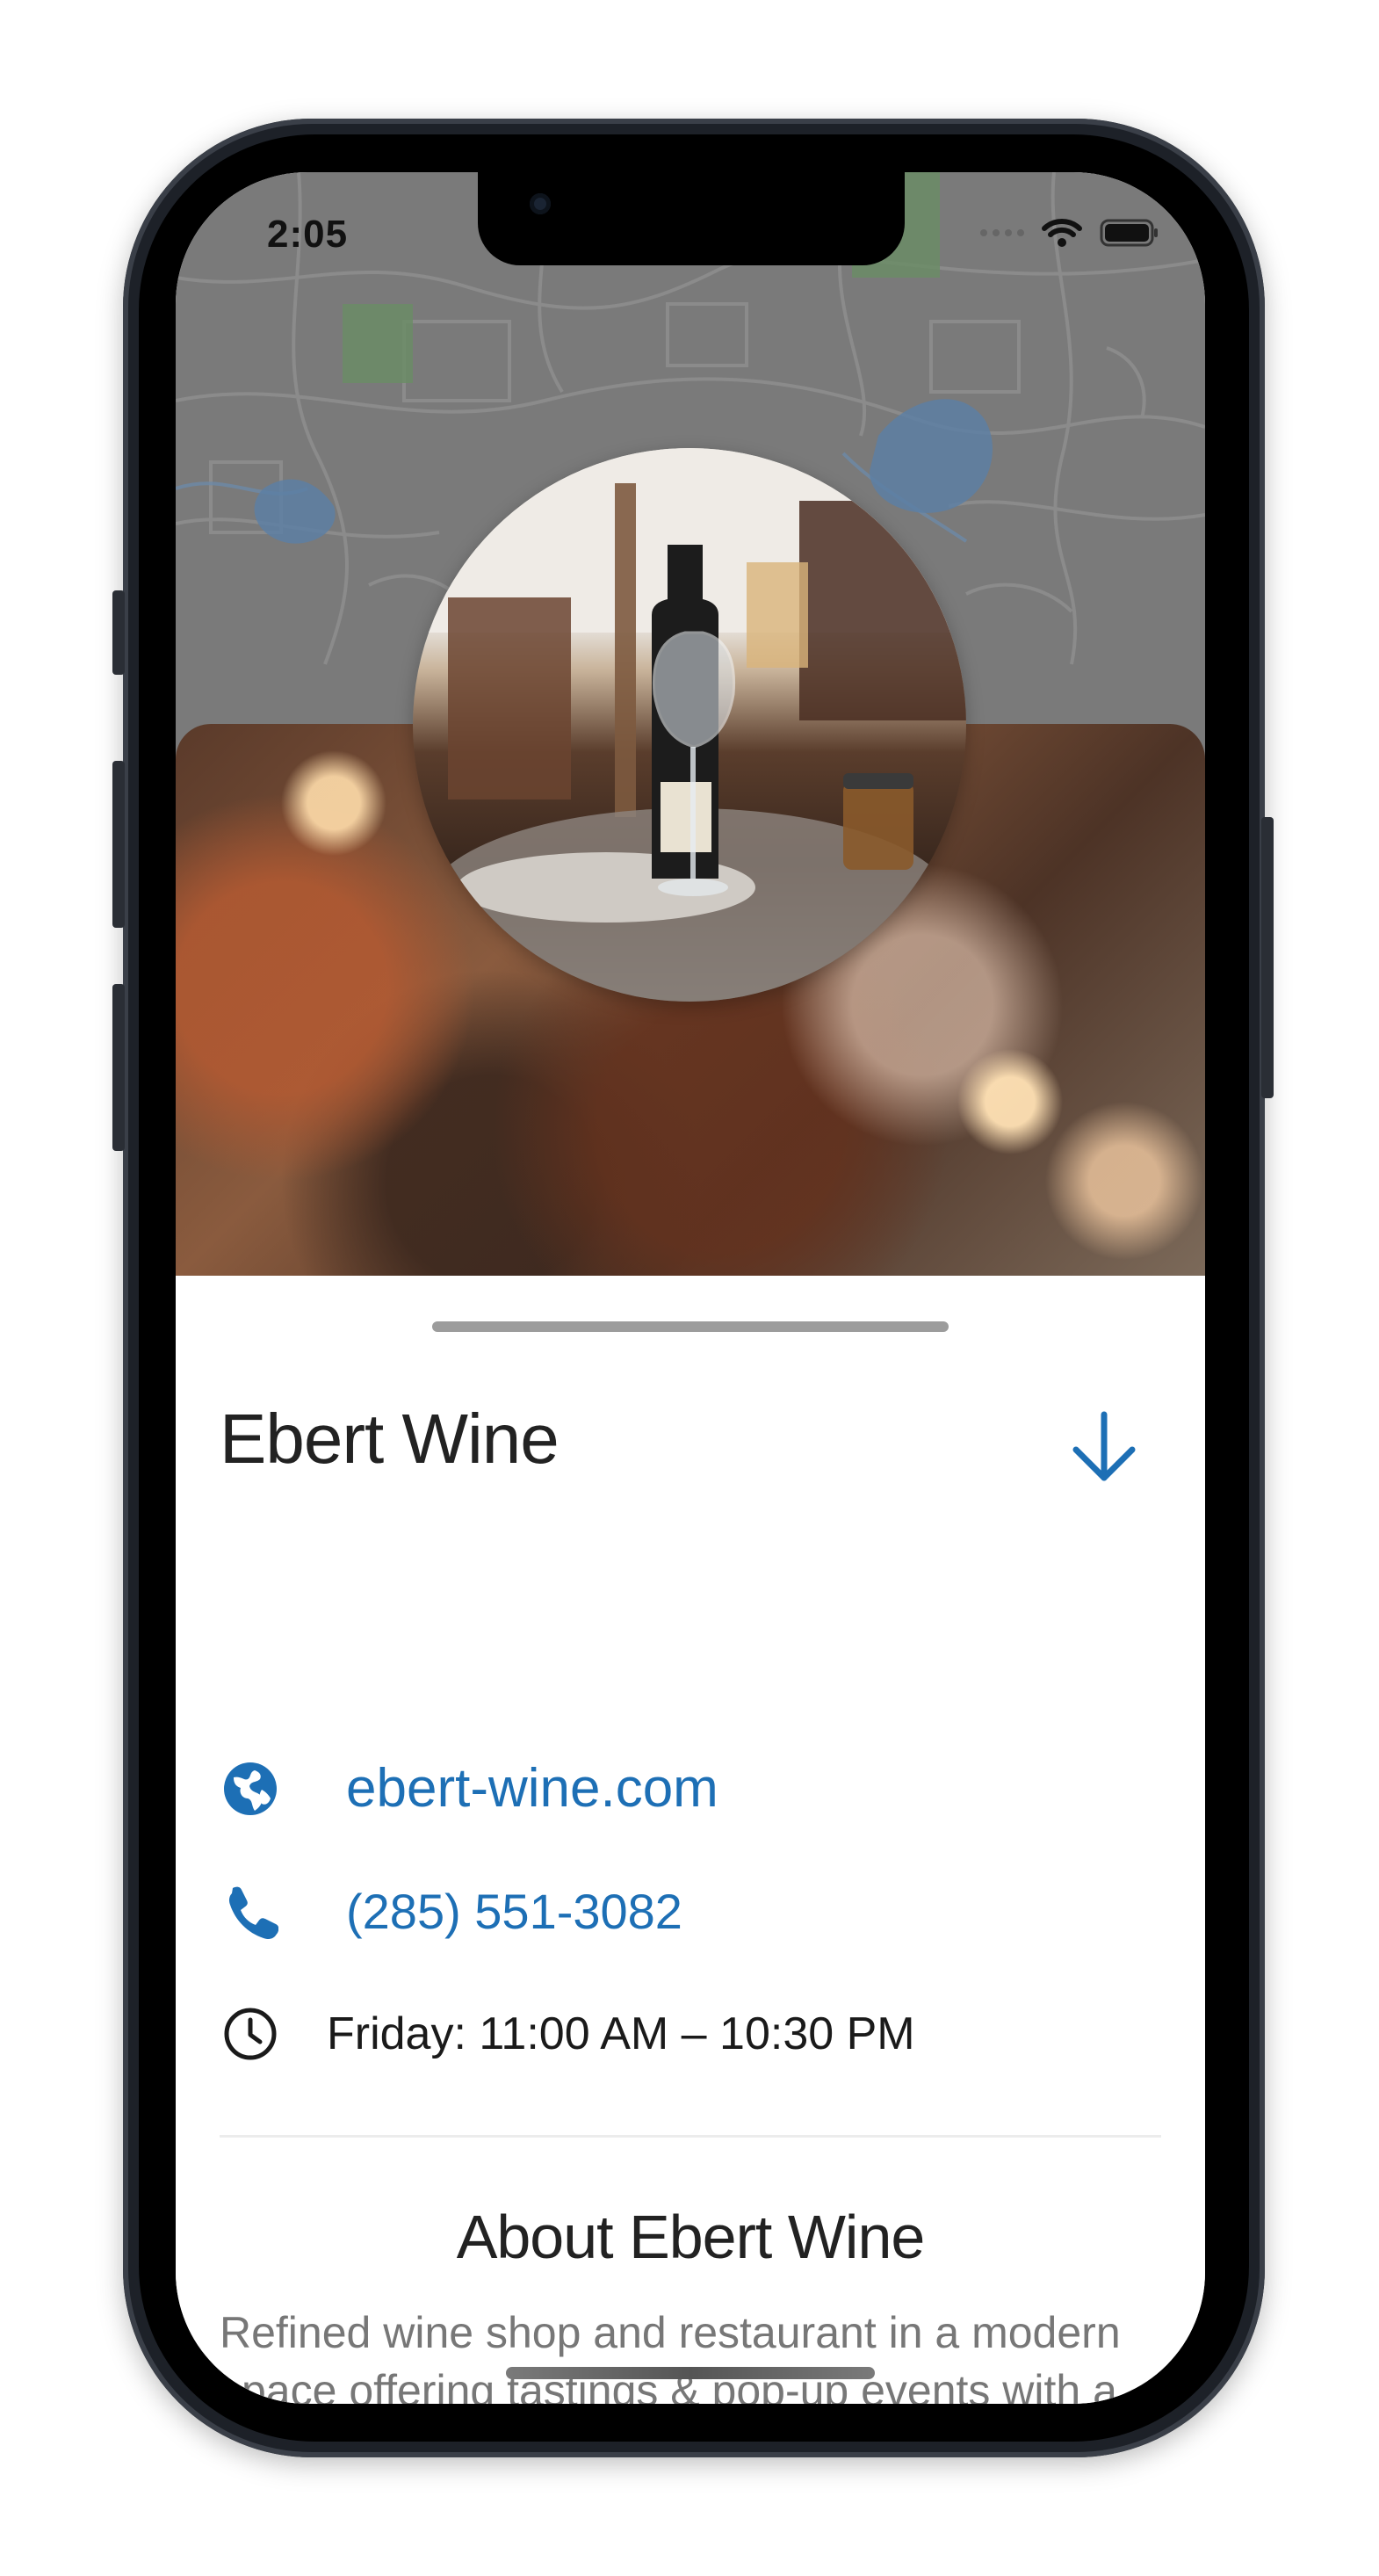 The width and height of the screenshot is (1379, 2576). What do you see at coordinates (691, 218) in the screenshot?
I see `device-notch` at bounding box center [691, 218].